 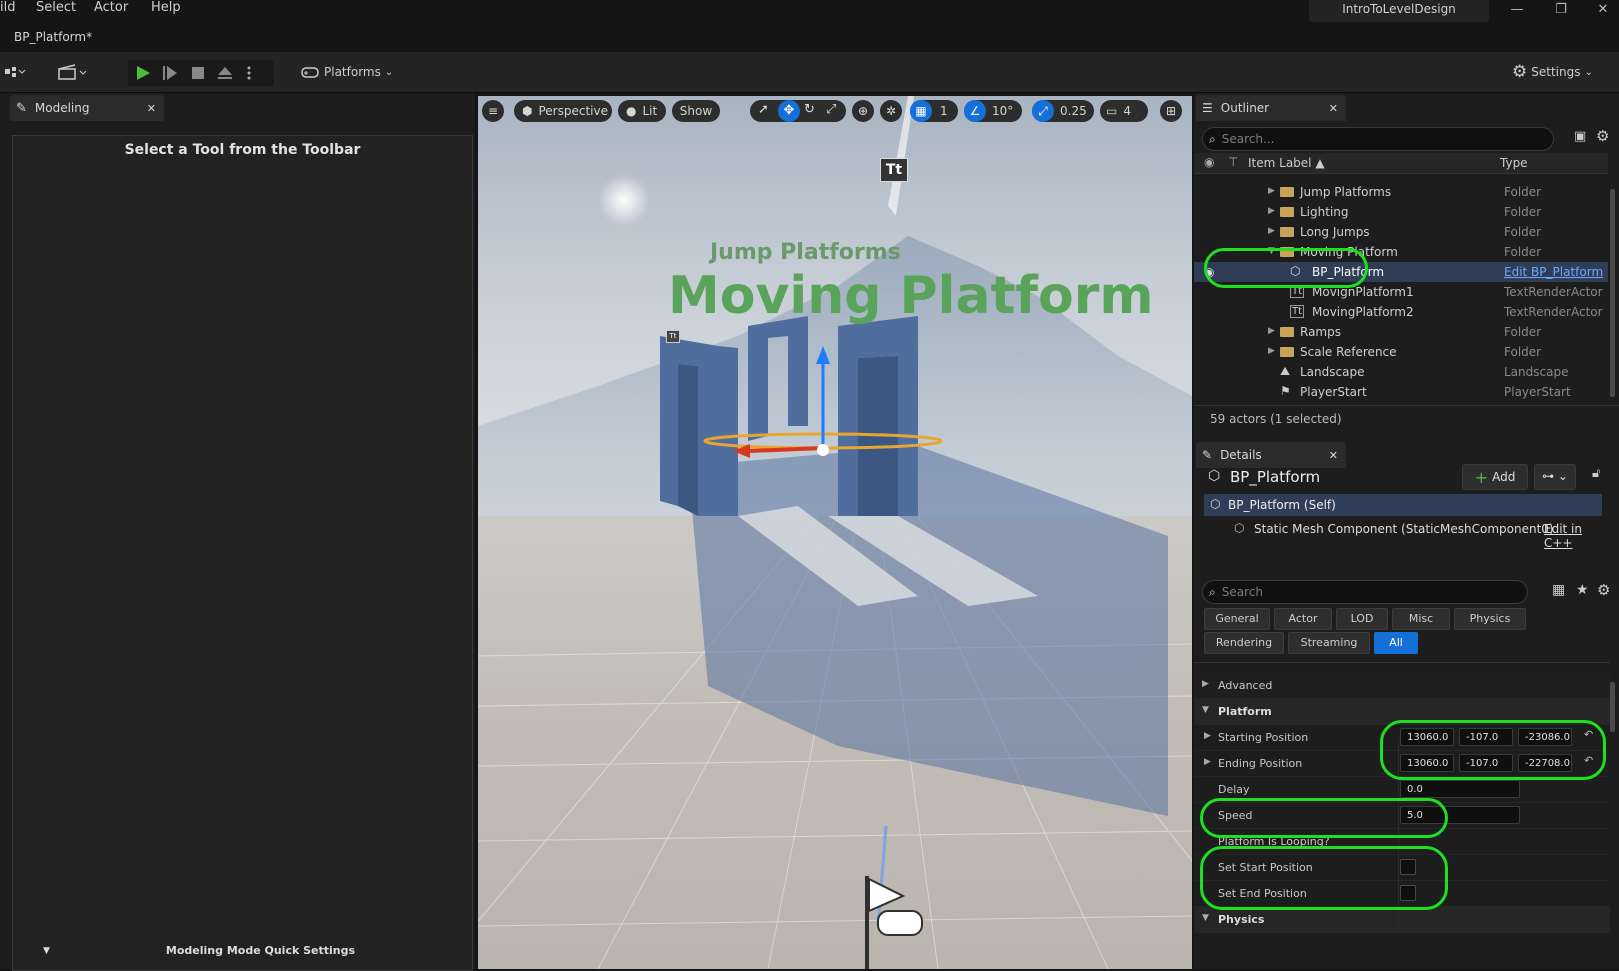 What do you see at coordinates (1271, 108) in the screenshot?
I see `tab-outliner: ☰ Outliner ✕` at bounding box center [1271, 108].